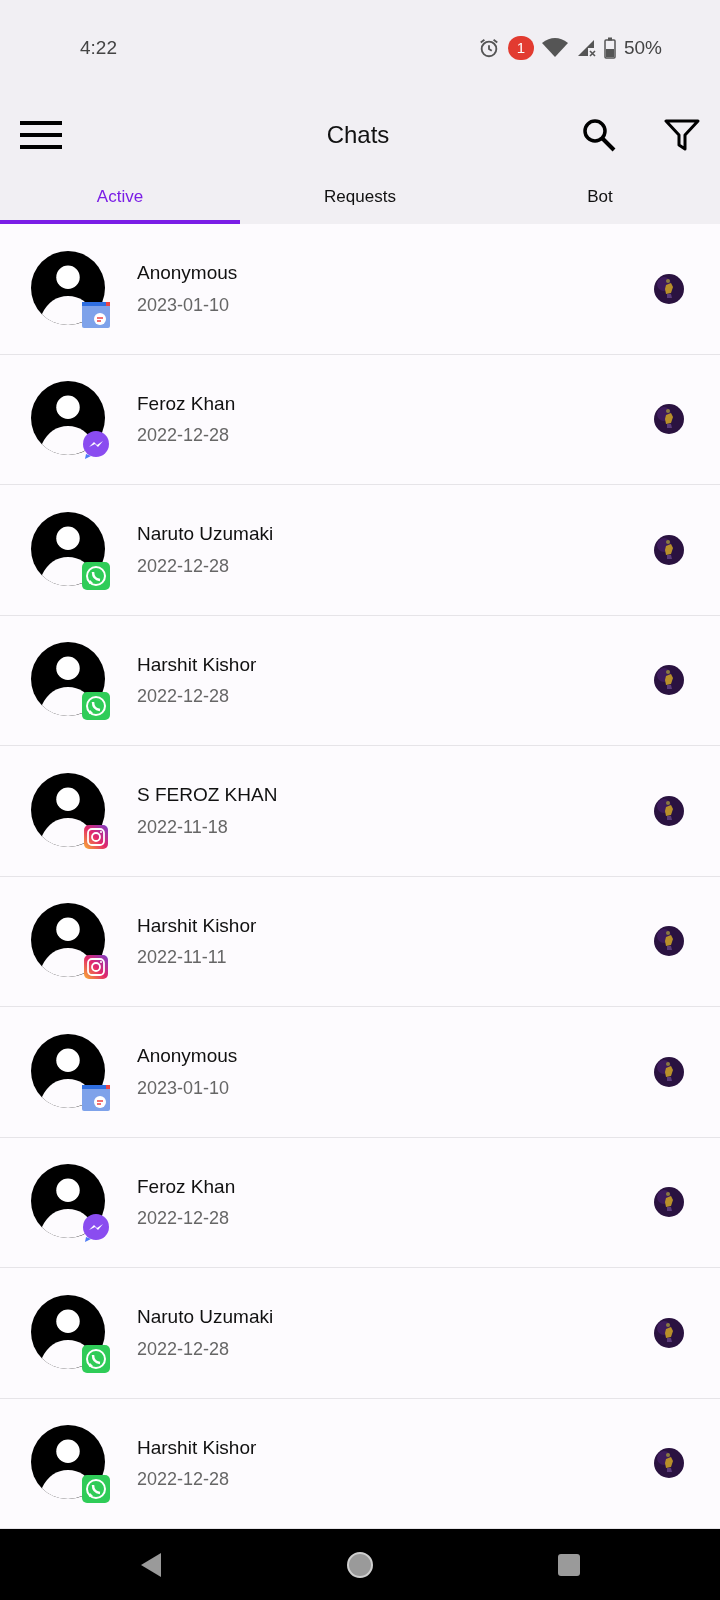 The height and width of the screenshot is (1600, 720). What do you see at coordinates (360, 199) in the screenshot?
I see `tab: Requests` at bounding box center [360, 199].